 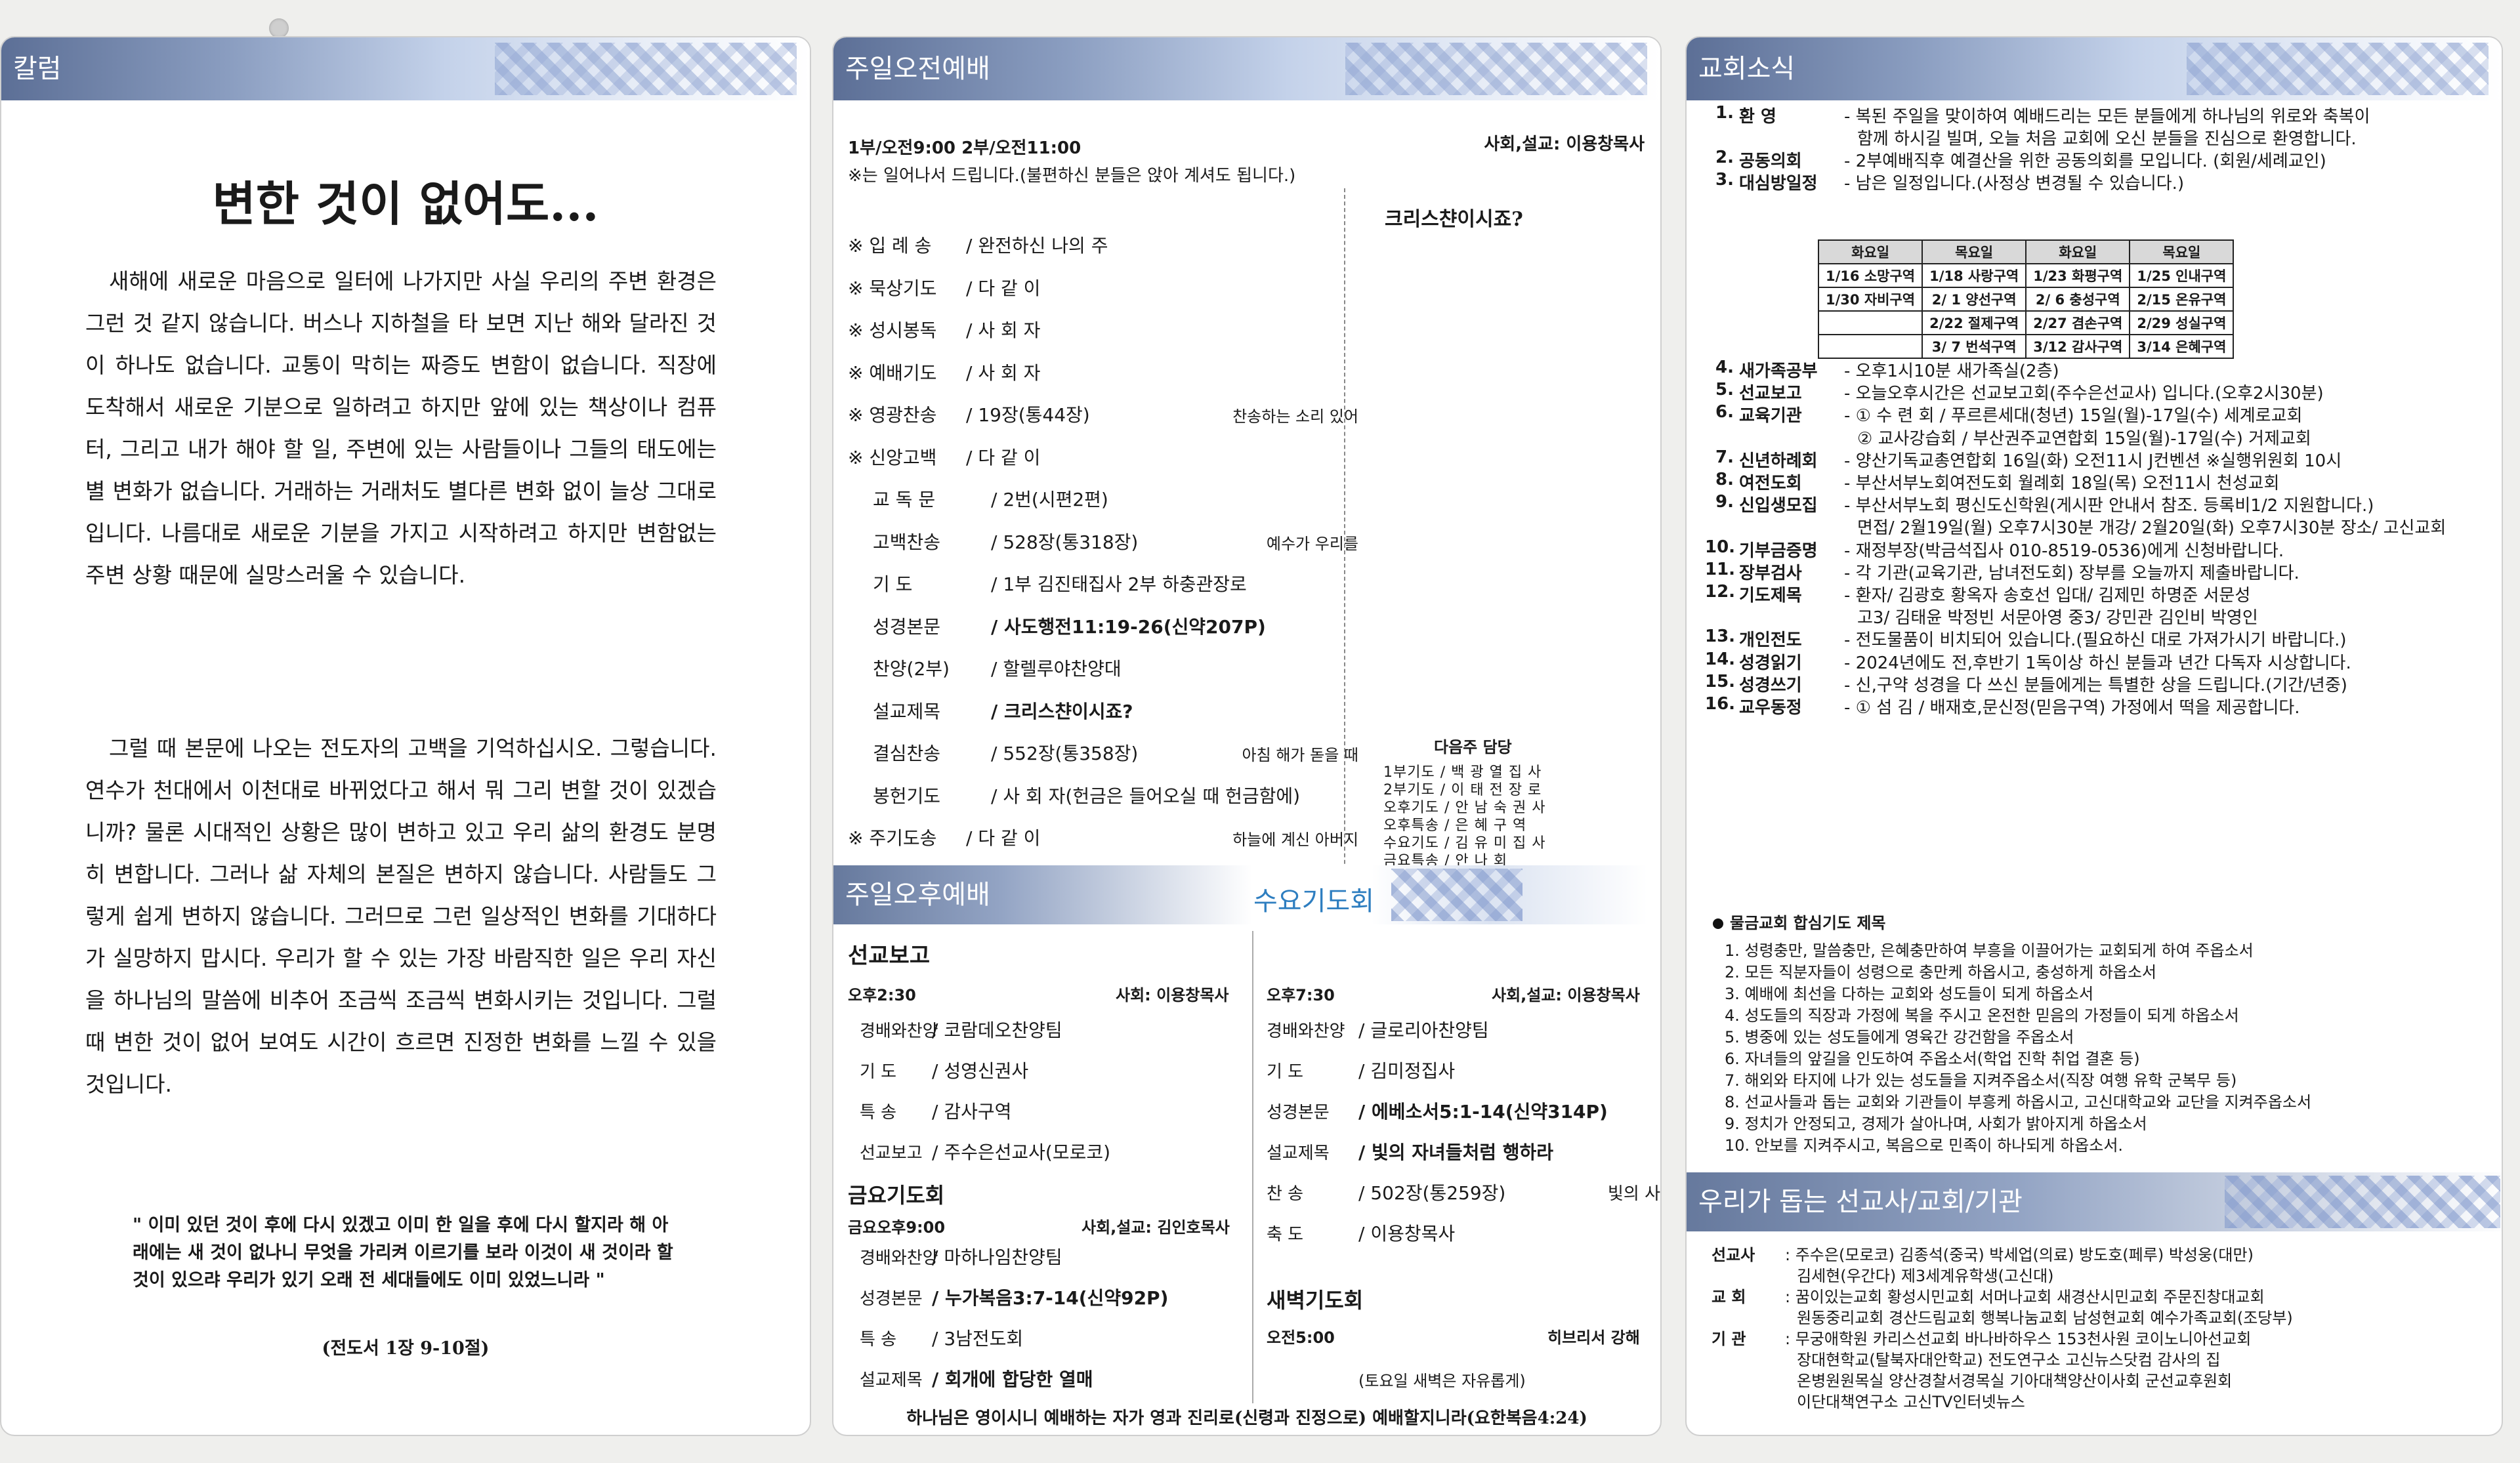 What do you see at coordinates (911, 669) in the screenshot?
I see `order-label: 찬양(2부)` at bounding box center [911, 669].